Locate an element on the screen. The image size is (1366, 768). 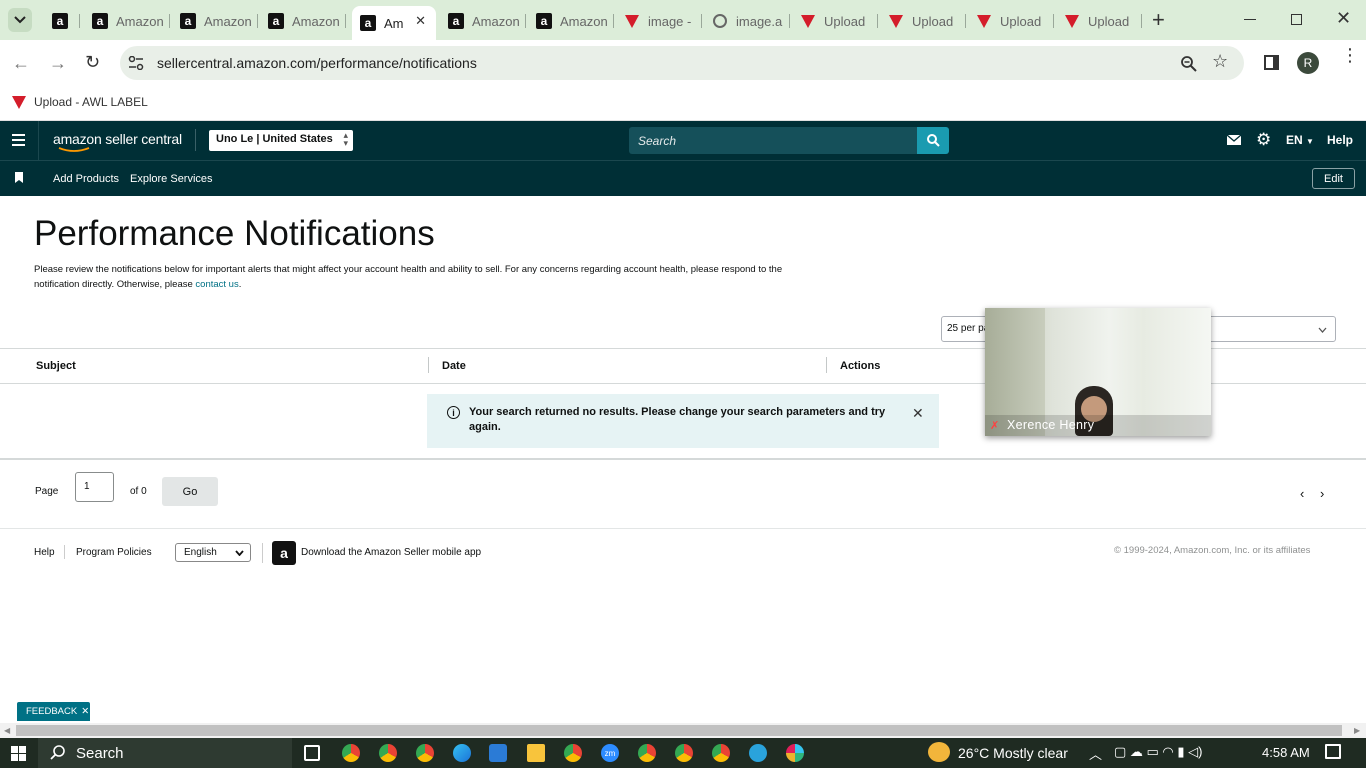
browser-tab: a Am ✕ is located at coordinates (394, 23).